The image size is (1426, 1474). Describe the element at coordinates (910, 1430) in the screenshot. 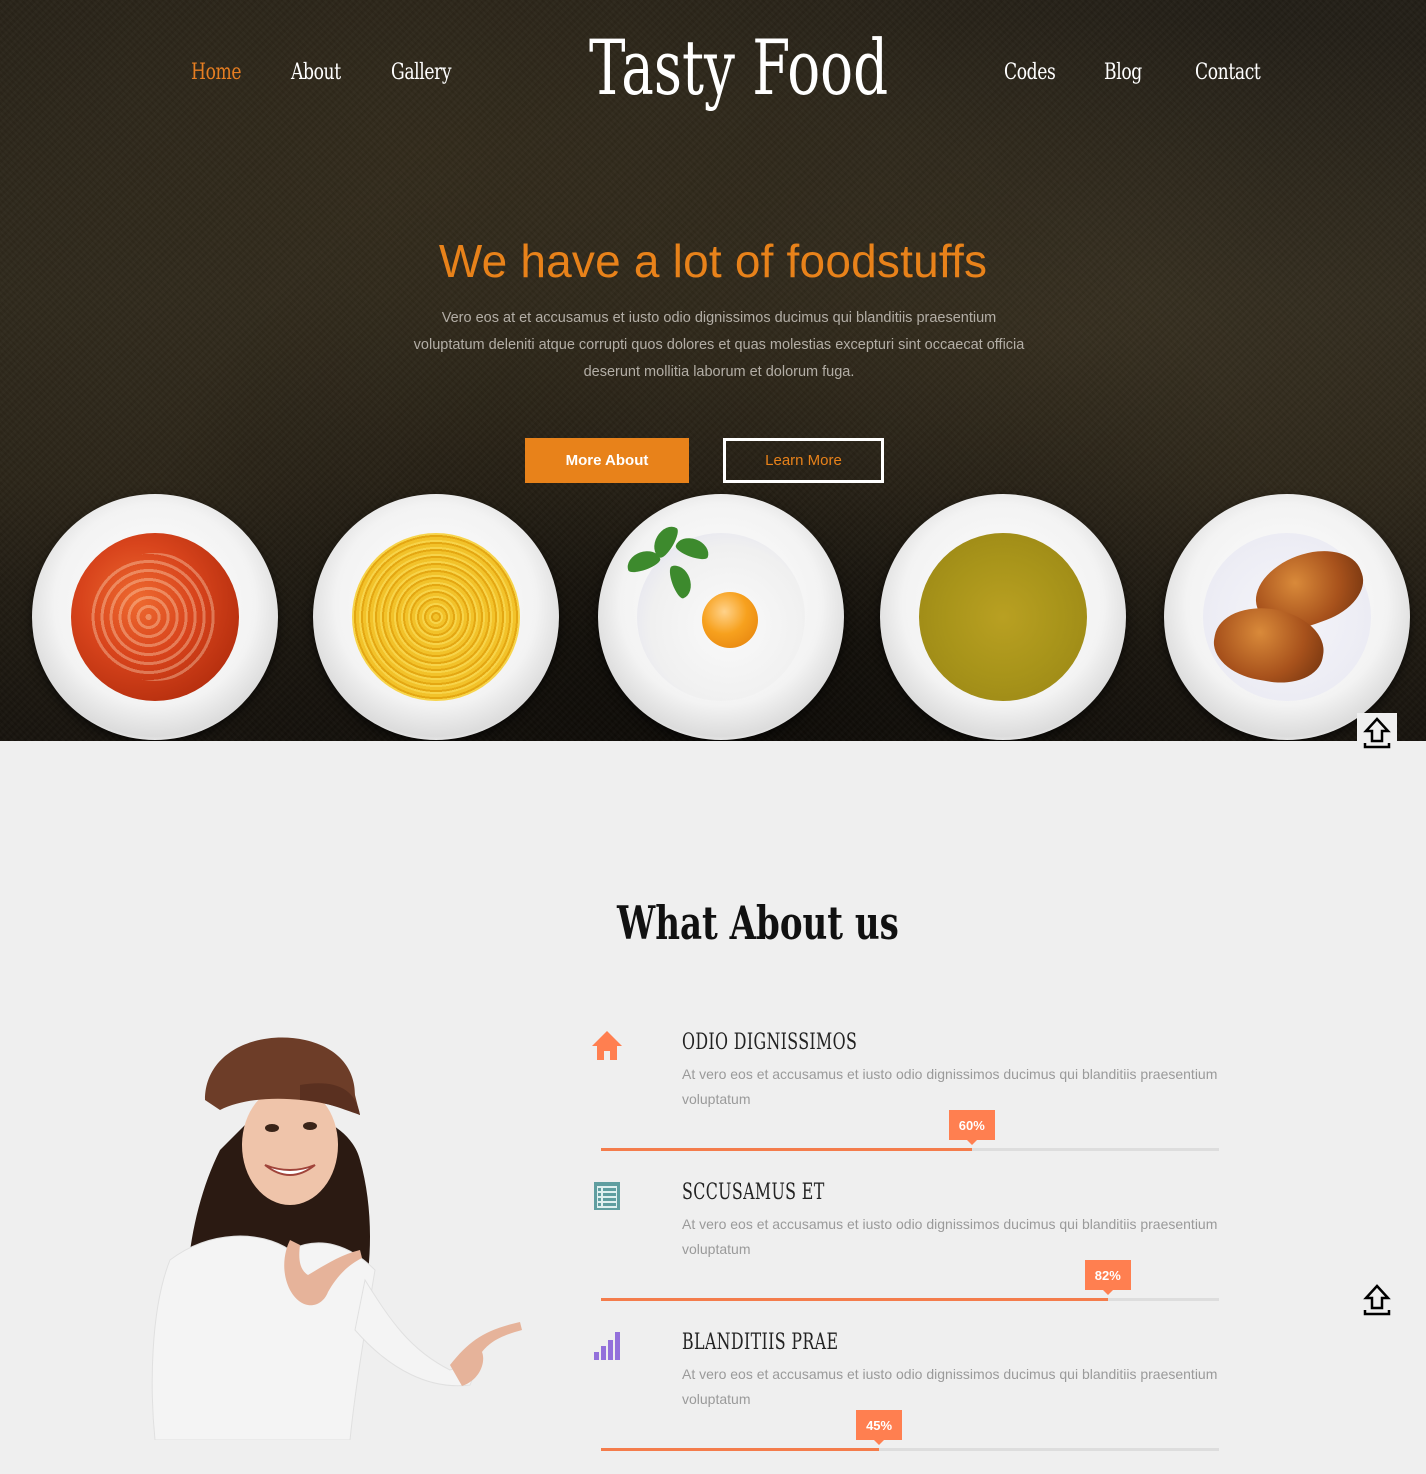

I see `progress-bar: 45%` at that location.